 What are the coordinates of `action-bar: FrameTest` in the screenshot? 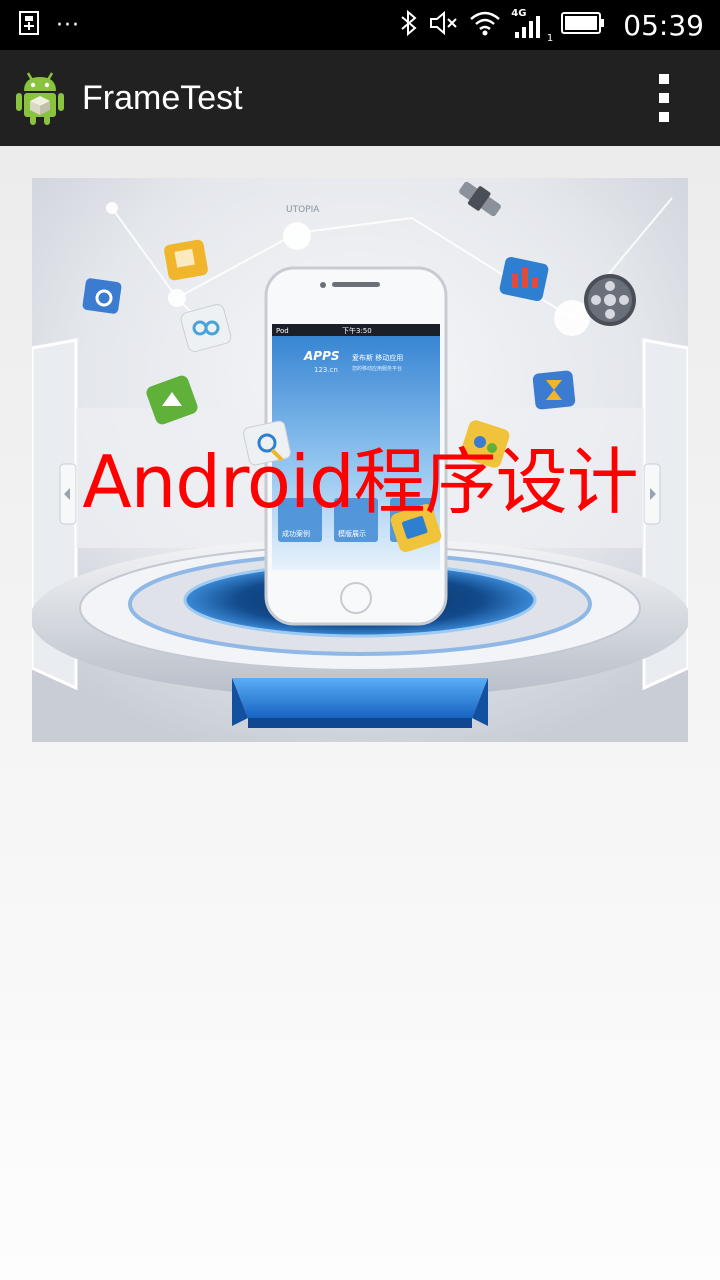 It's located at (360, 98).